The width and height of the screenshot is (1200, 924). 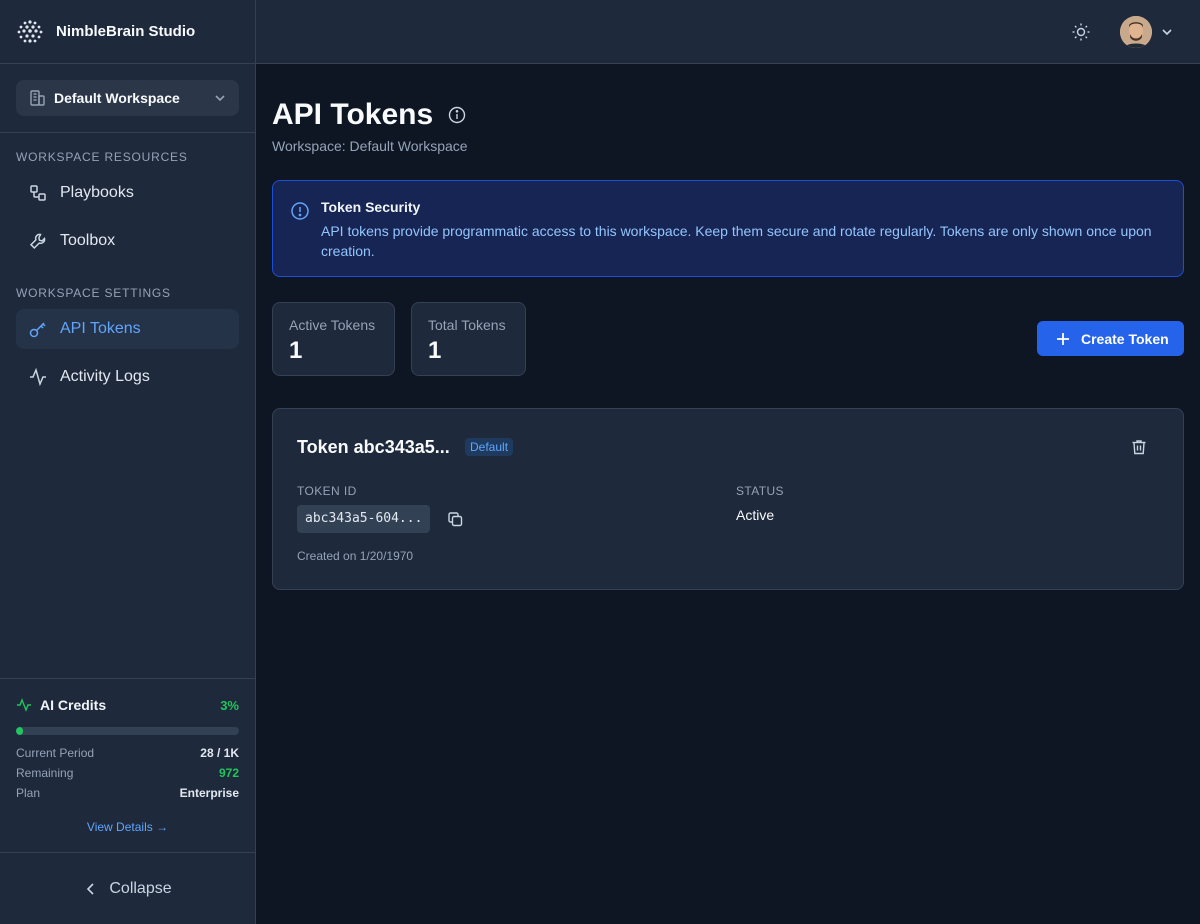 I want to click on token-default-badge: Default, so click(x=489, y=447).